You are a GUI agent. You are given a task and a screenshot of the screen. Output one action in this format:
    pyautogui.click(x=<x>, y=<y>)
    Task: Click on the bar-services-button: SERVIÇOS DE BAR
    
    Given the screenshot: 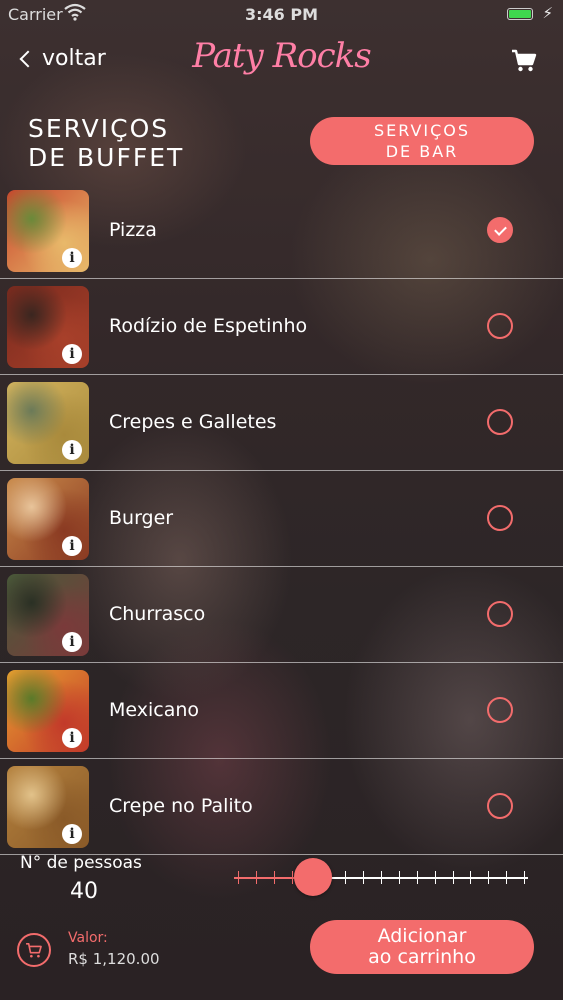 What is the action you would take?
    pyautogui.click(x=422, y=141)
    